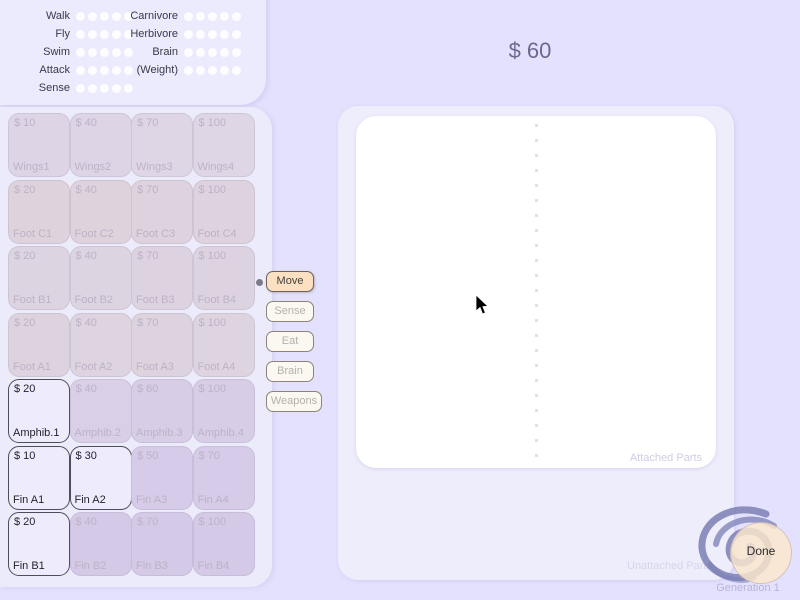 The width and height of the screenshot is (800, 600). Describe the element at coordinates (482, 305) in the screenshot. I see `mouse-pointer-icon` at that location.